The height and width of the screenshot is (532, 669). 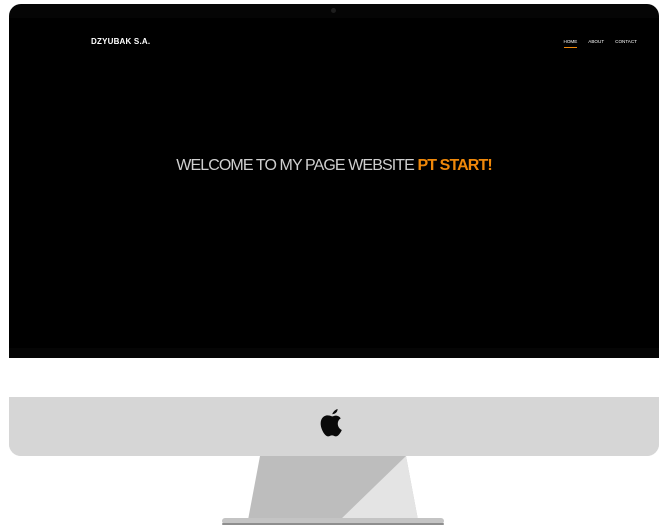 I want to click on nav-about: ABOUT, so click(x=596, y=43).